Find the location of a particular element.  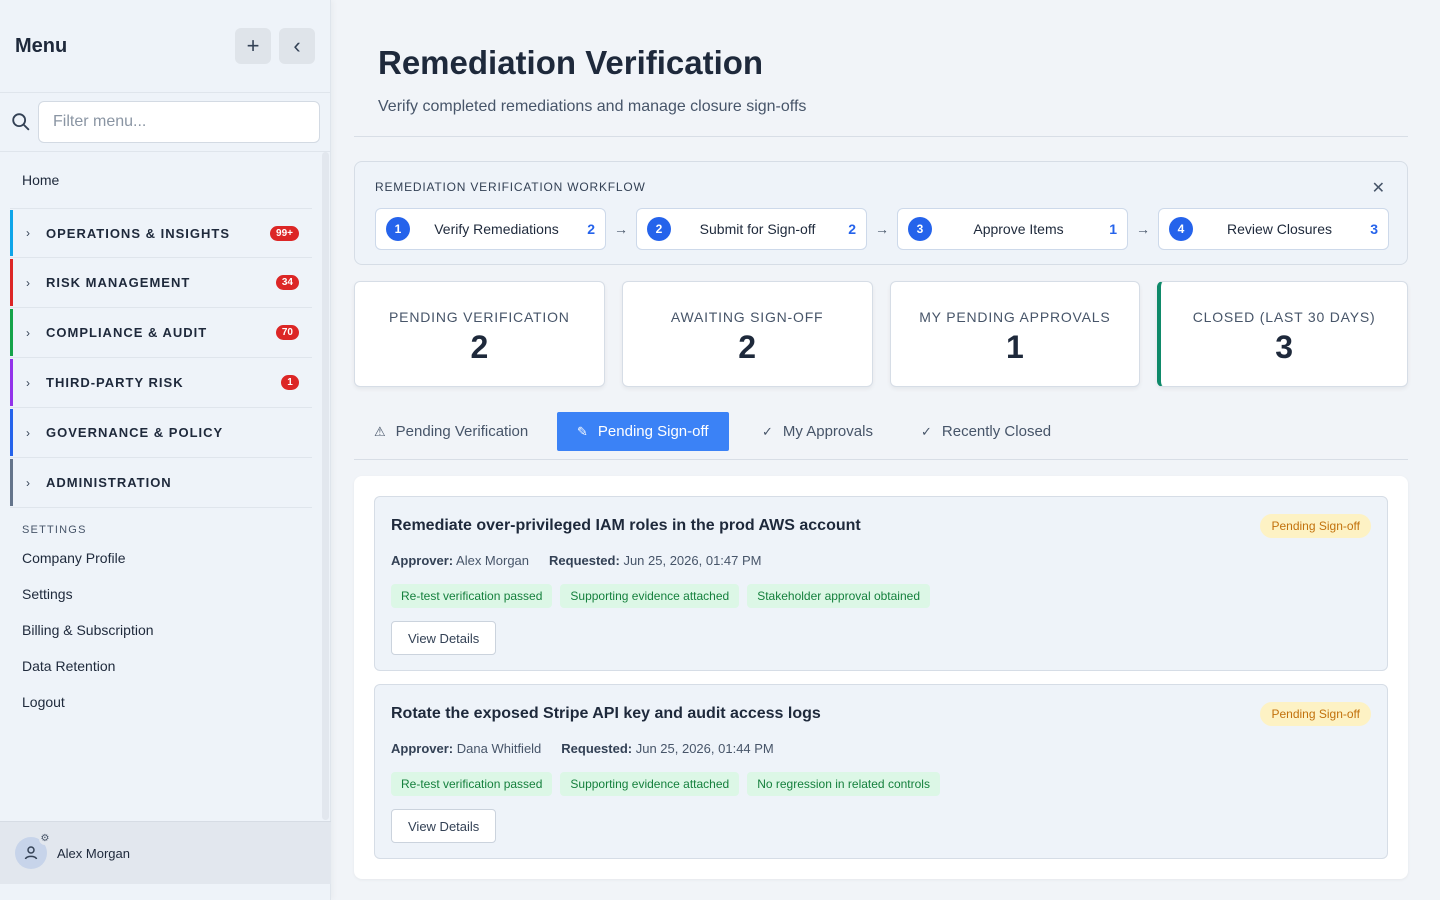

sidebar-title: Menu is located at coordinates (41, 45).